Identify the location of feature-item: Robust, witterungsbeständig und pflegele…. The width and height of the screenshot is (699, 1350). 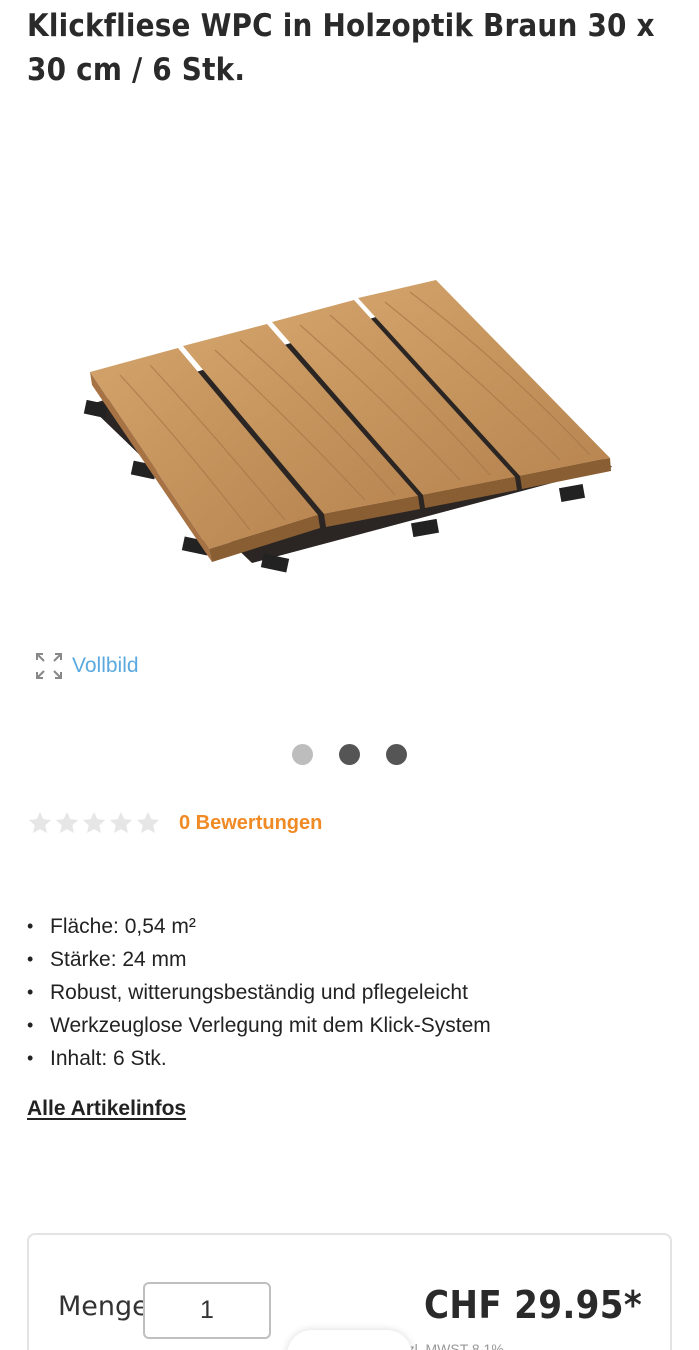
(259, 992).